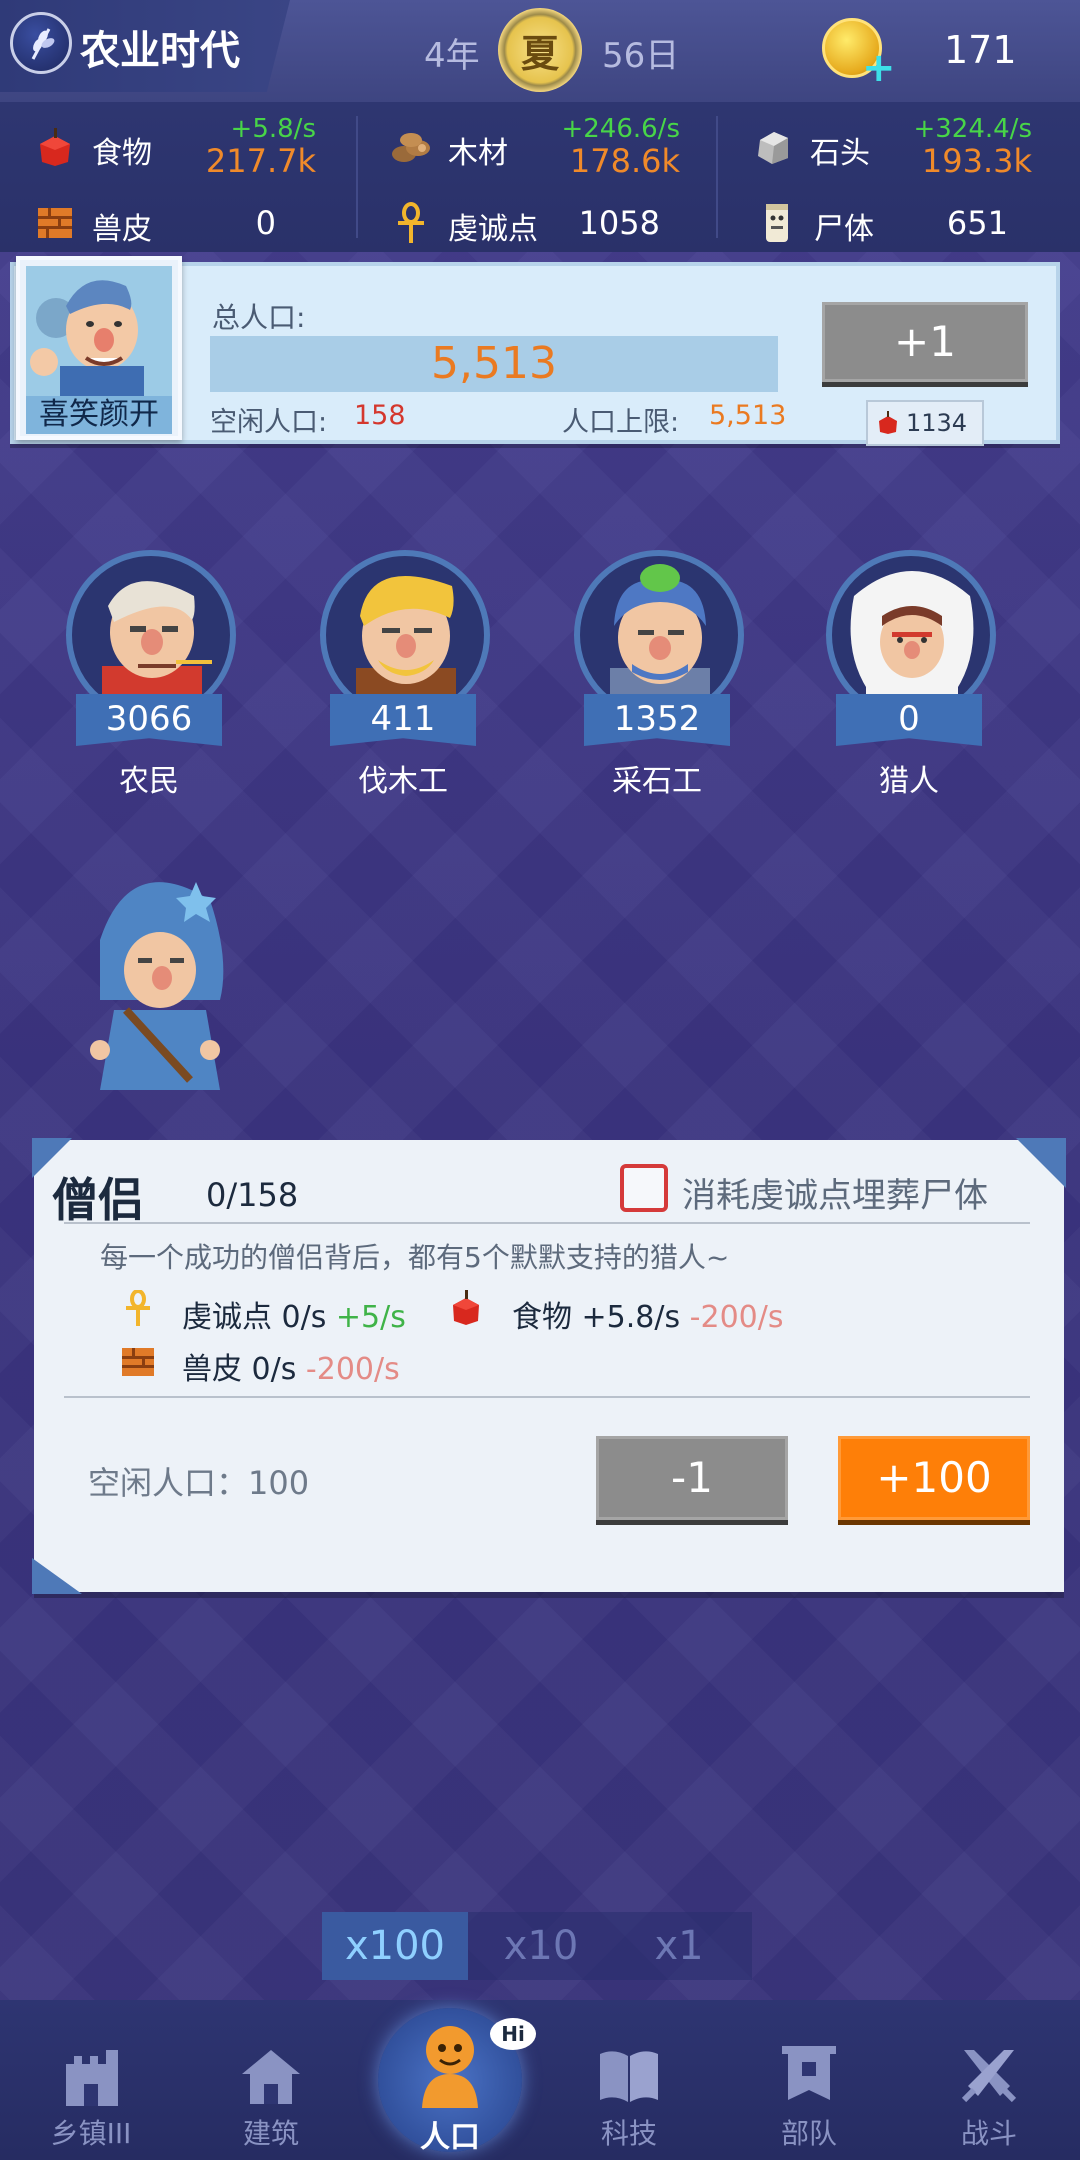  I want to click on worker-count: 3066, so click(149, 720).